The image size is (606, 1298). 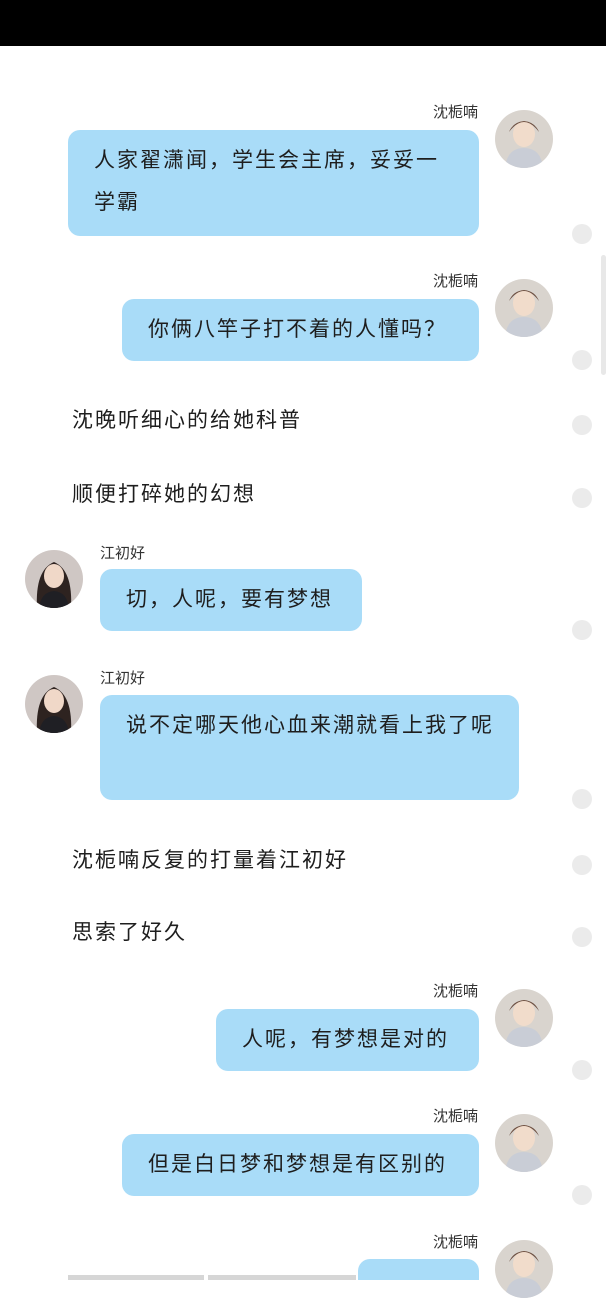 What do you see at coordinates (129, 932) in the screenshot?
I see `narration-text: 思索了好久` at bounding box center [129, 932].